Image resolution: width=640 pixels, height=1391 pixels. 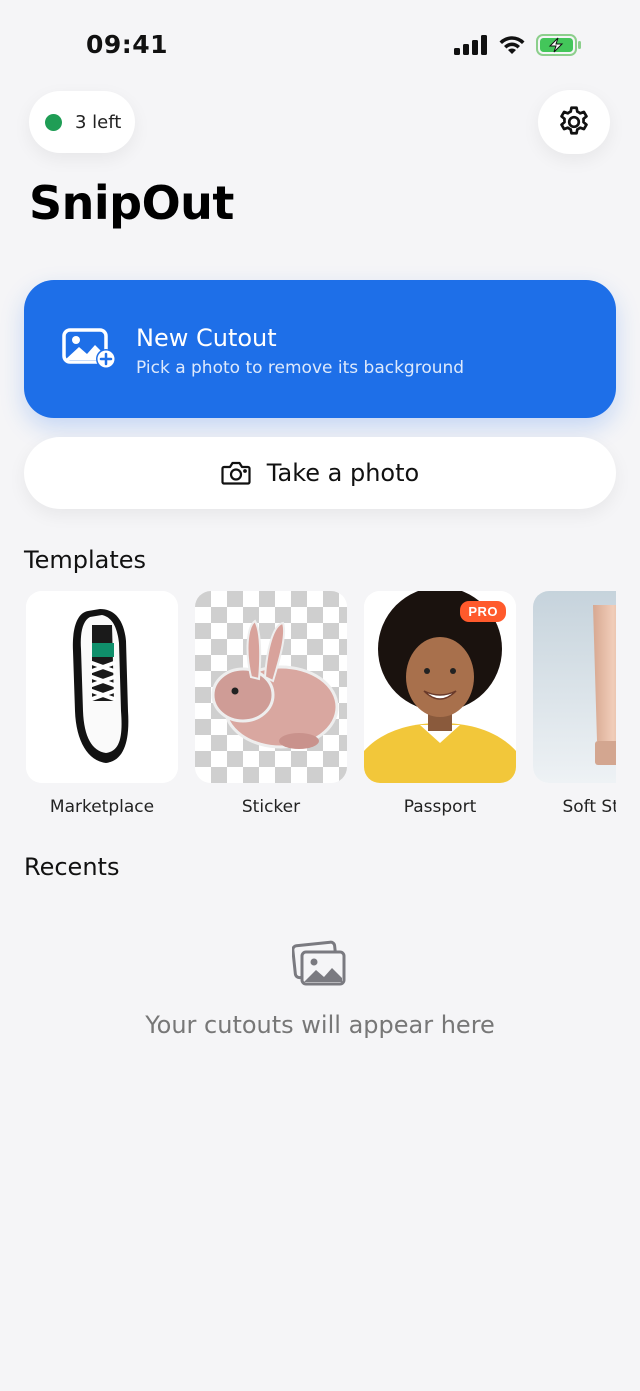 What do you see at coordinates (512, 45) in the screenshot?
I see `wifi-icon` at bounding box center [512, 45].